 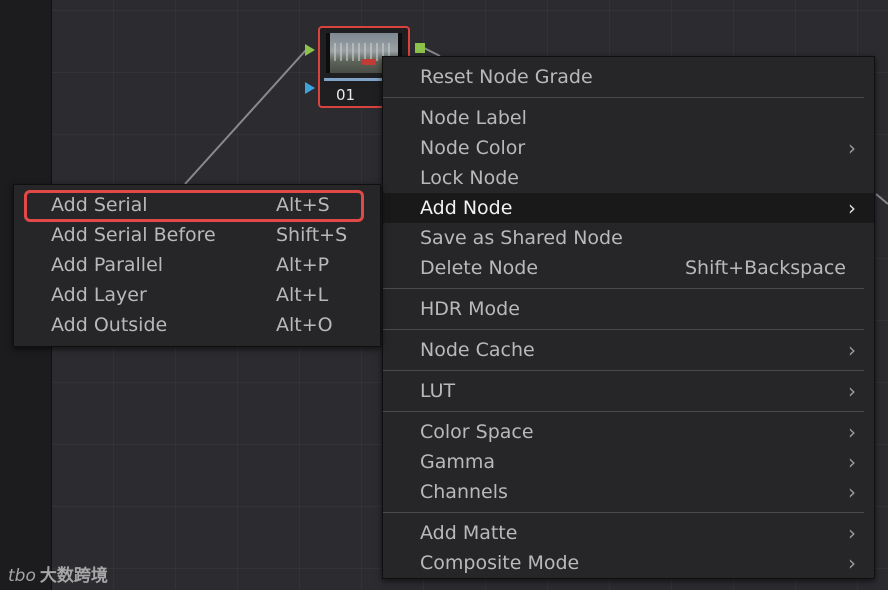 I want to click on menu-item-node-label: Node Label, so click(x=628, y=118).